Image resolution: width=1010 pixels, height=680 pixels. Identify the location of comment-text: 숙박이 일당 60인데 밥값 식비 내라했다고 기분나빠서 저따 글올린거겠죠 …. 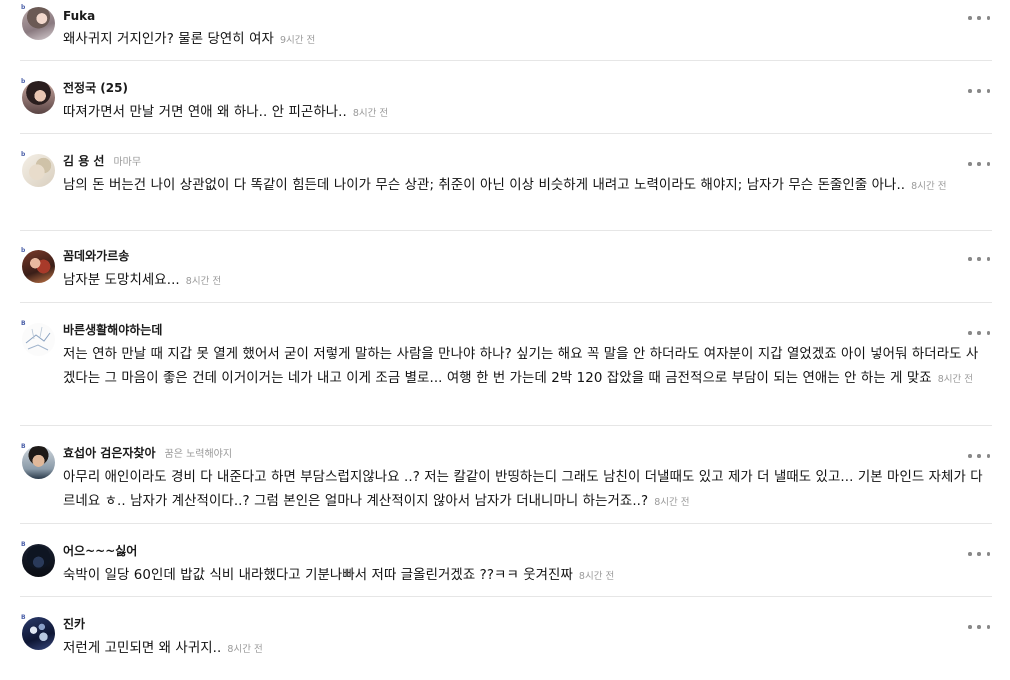
(318, 575).